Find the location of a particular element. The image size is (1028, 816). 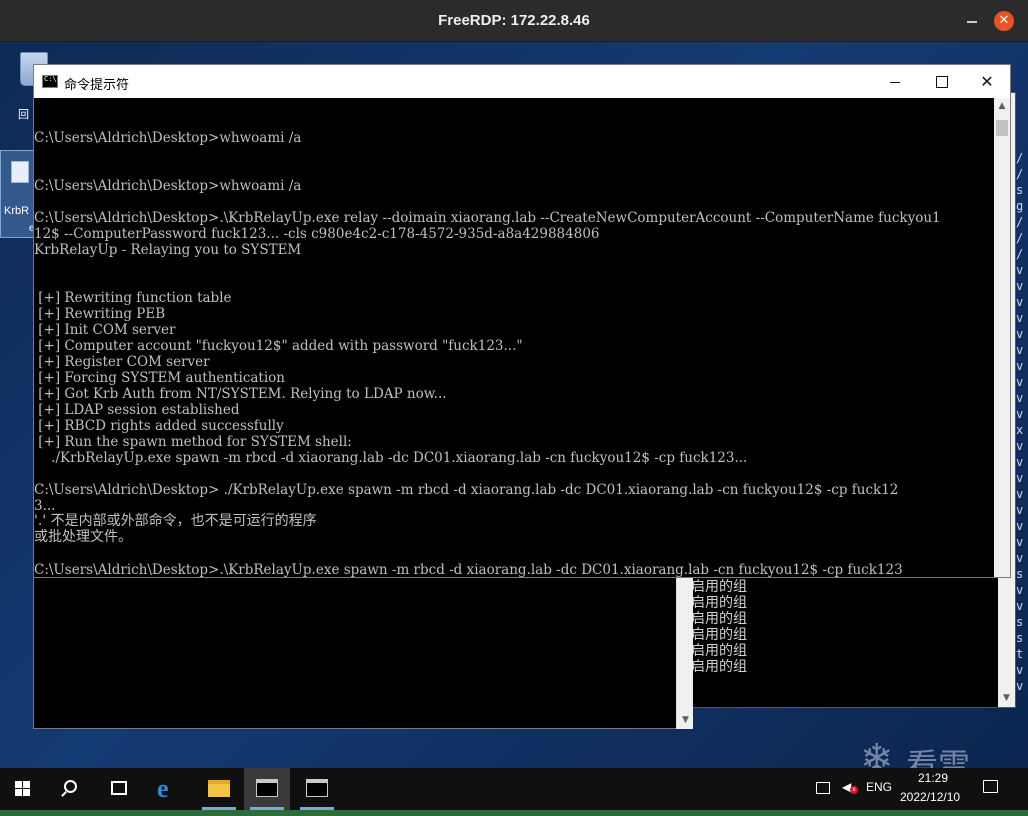

console-line: 或批处理文件。 is located at coordinates (83, 537).